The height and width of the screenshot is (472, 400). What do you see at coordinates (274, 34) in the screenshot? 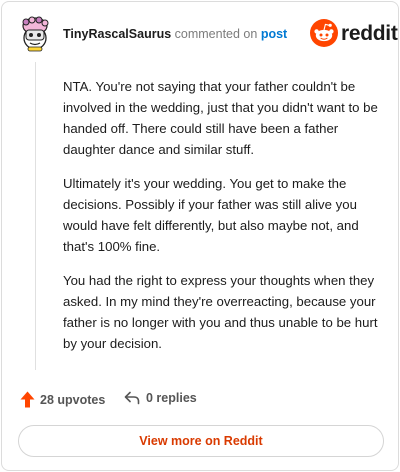
I see `post-link: post` at bounding box center [274, 34].